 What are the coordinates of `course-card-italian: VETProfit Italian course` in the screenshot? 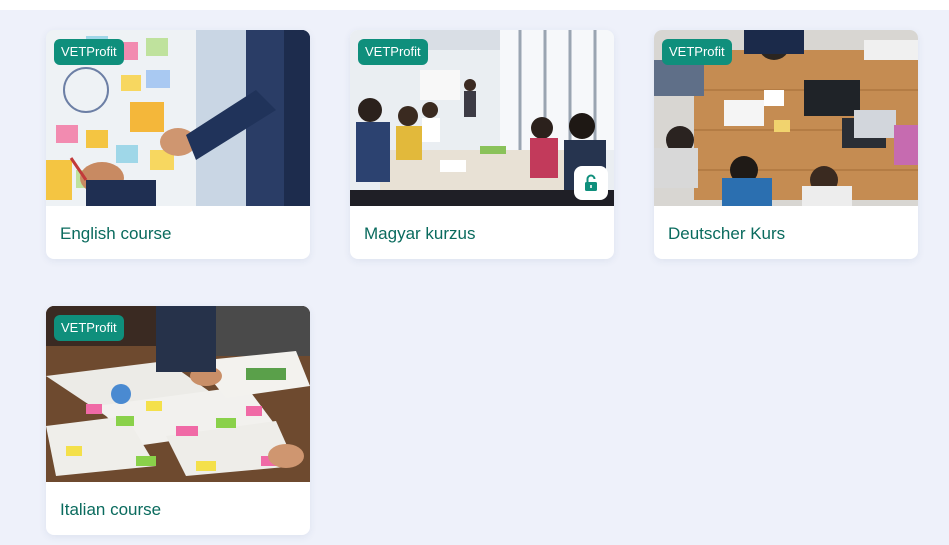 It's located at (178, 420).